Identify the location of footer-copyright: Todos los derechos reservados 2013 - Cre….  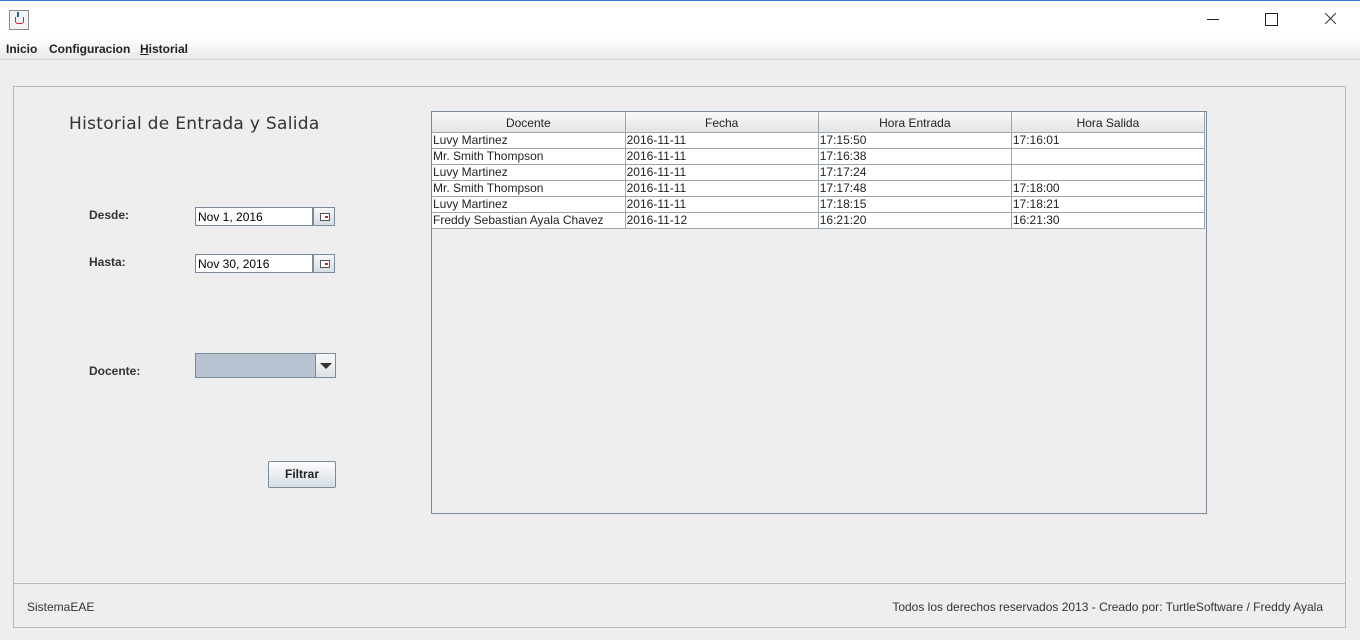
(1107, 607).